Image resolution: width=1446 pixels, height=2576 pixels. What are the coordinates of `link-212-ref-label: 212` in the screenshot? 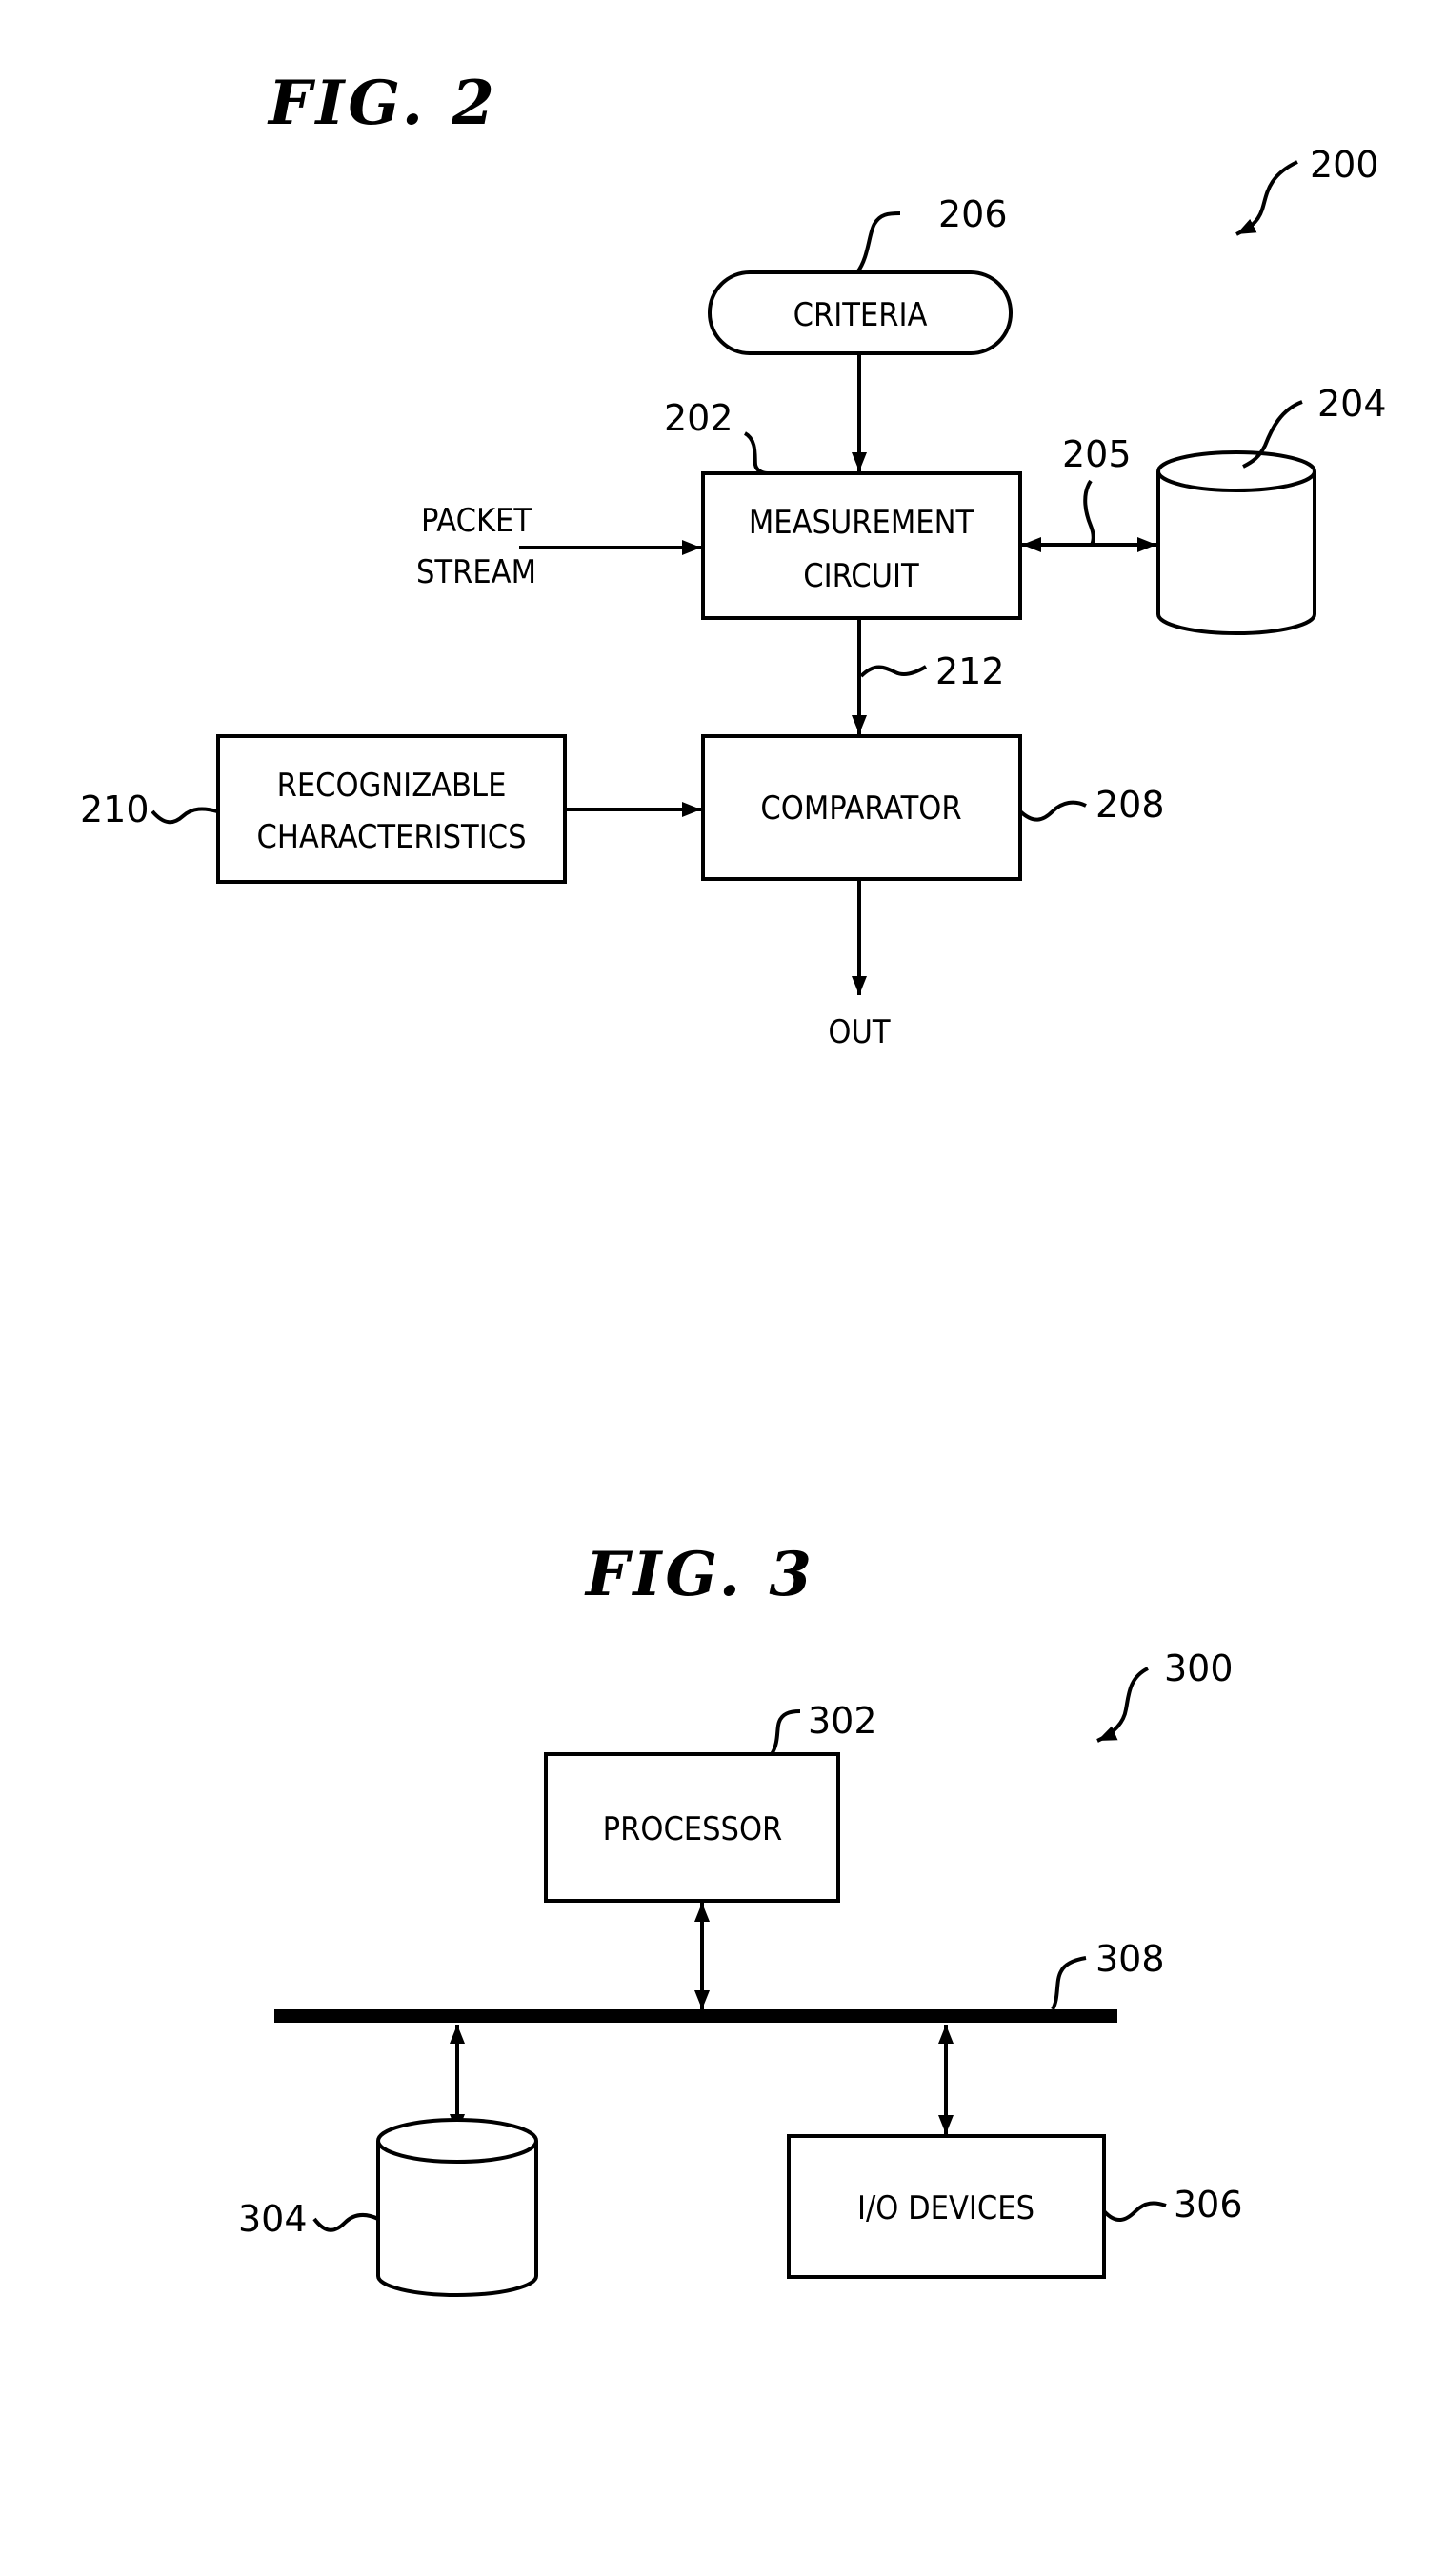 It's located at (970, 671).